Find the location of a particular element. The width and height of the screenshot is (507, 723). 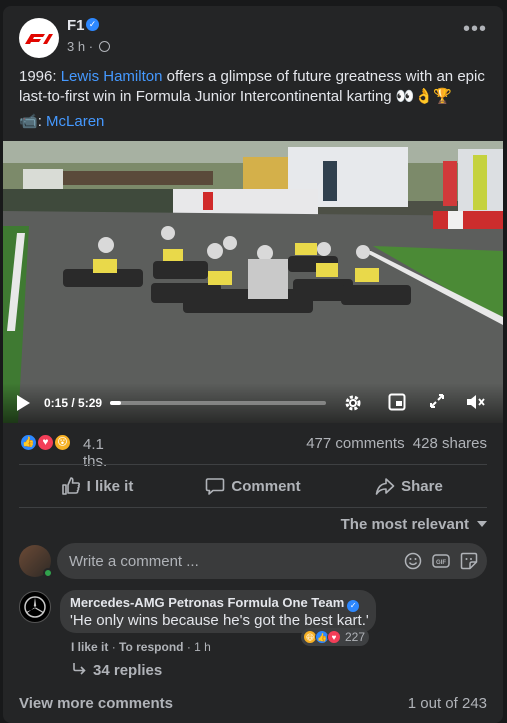

video-controls: 0:15 / 5:29 is located at coordinates (253, 403).